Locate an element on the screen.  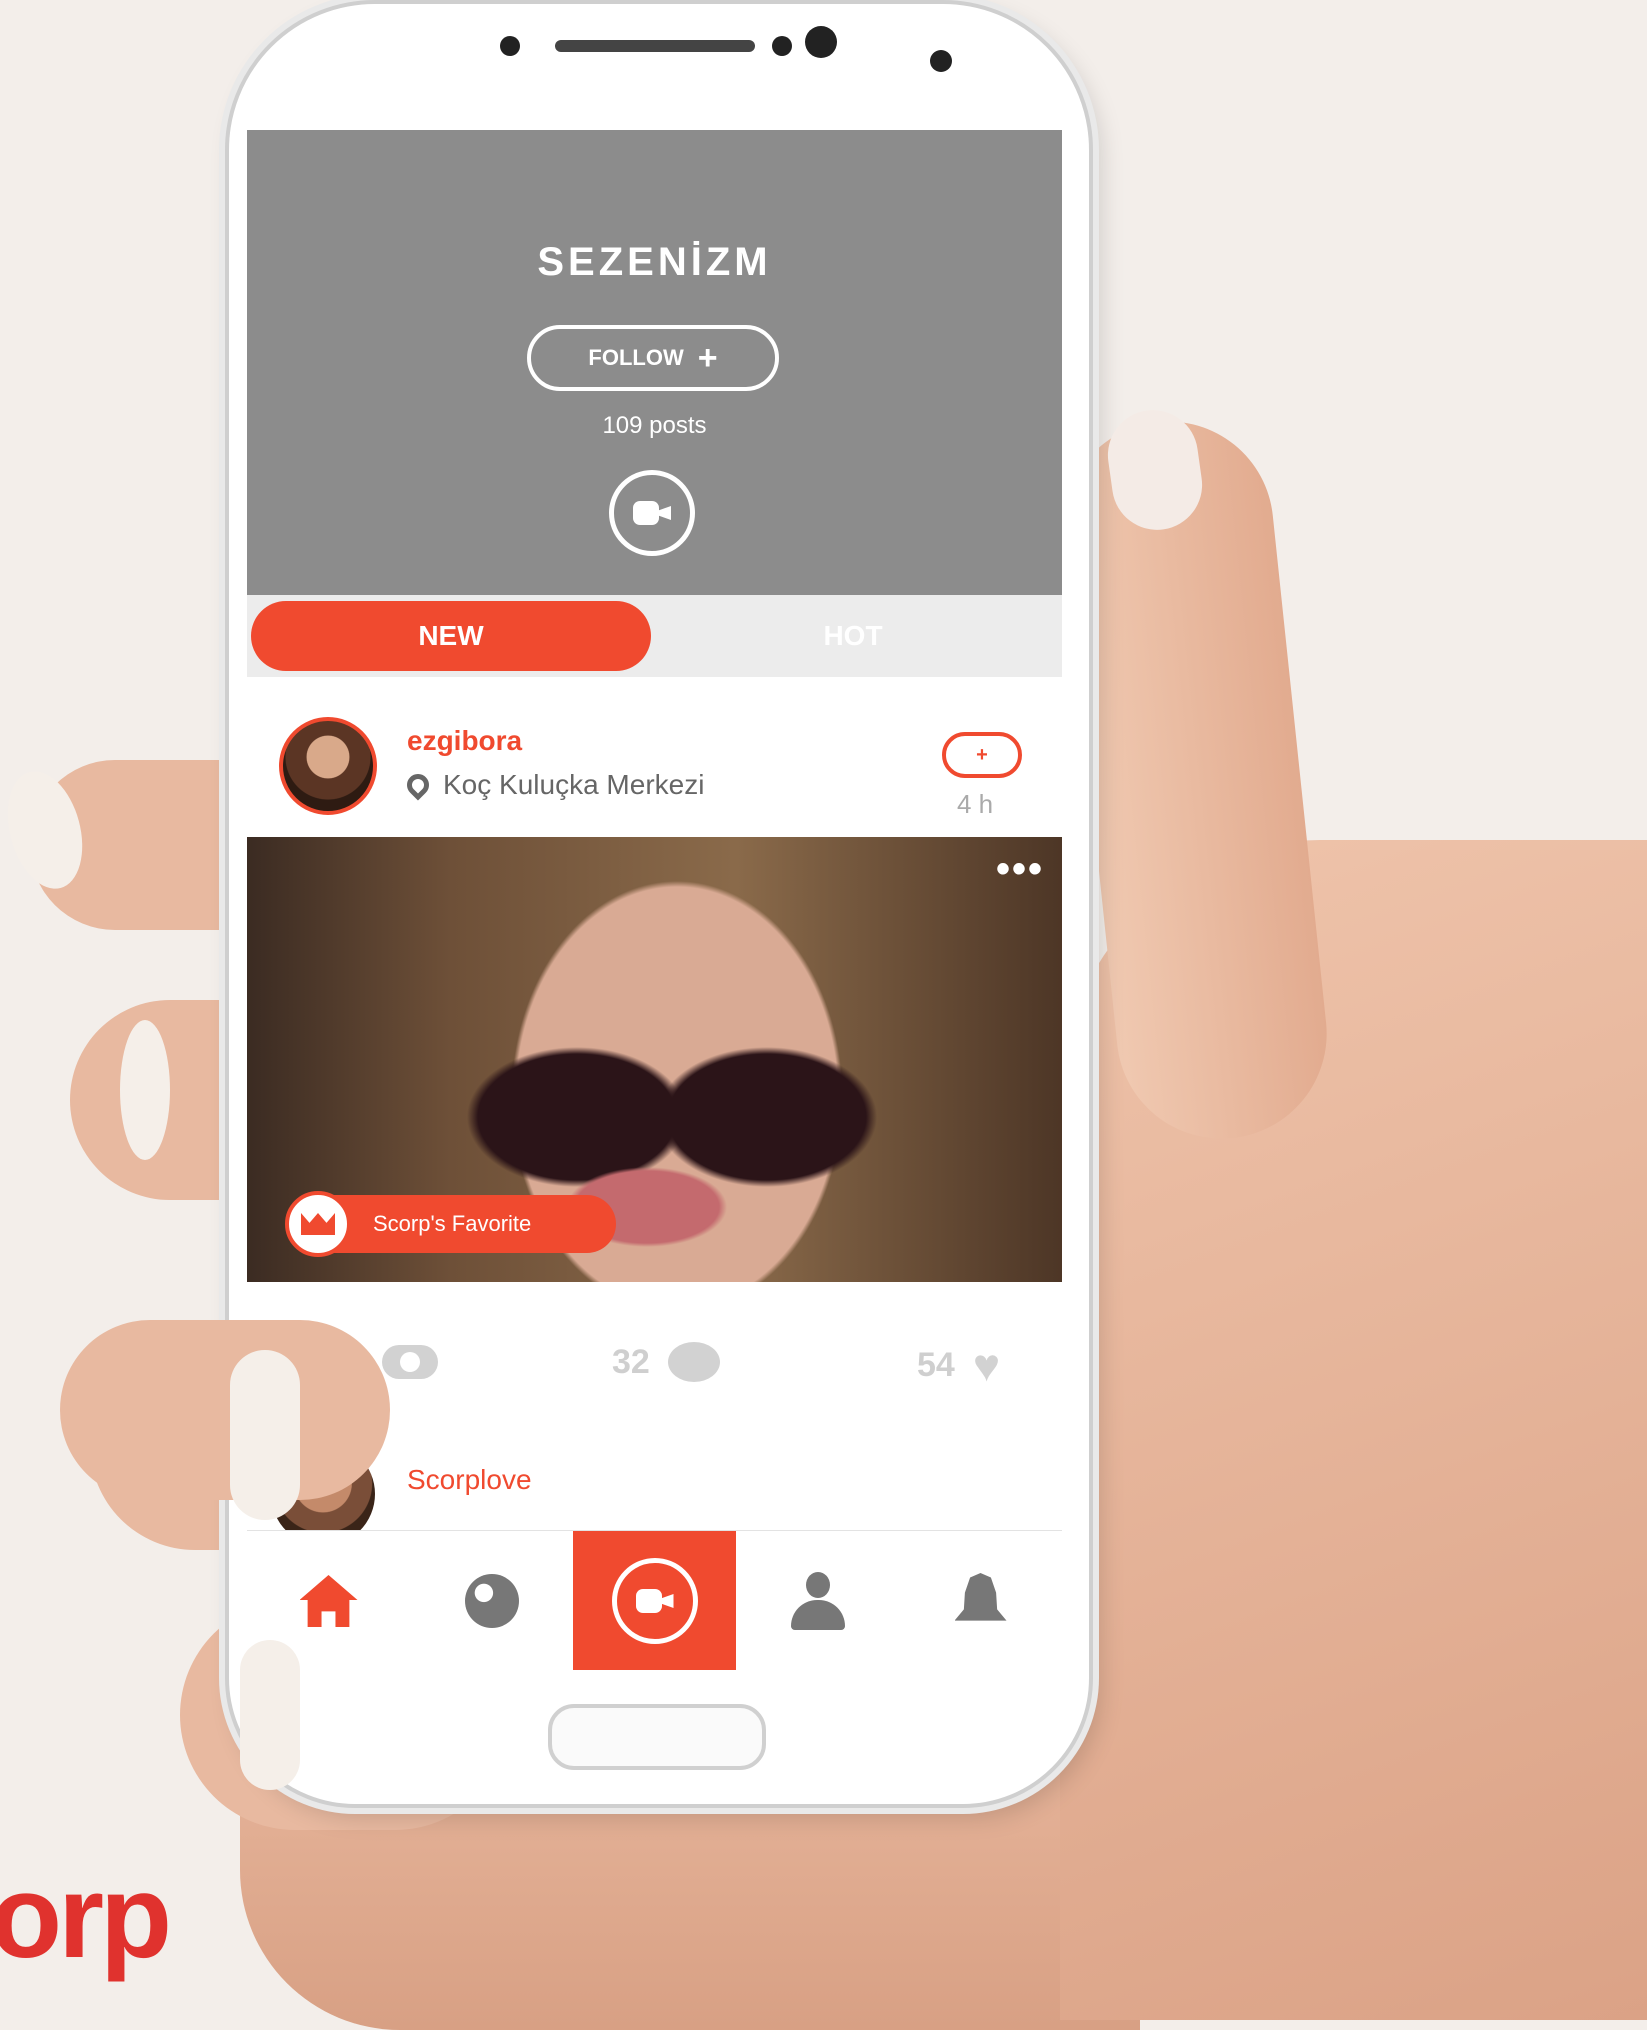
add-user-icon: + is located at coordinates (982, 754).